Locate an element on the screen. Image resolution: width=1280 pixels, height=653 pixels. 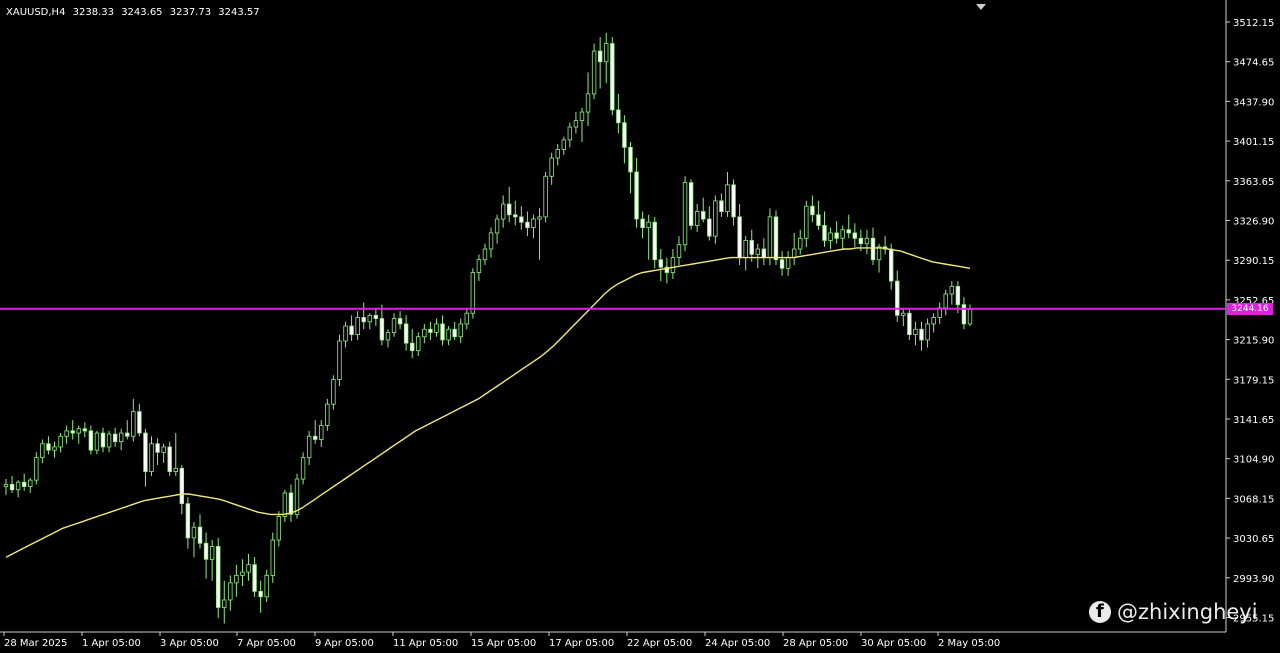
time-tick-label: 22 Apr 05:00 is located at coordinates (659, 643).